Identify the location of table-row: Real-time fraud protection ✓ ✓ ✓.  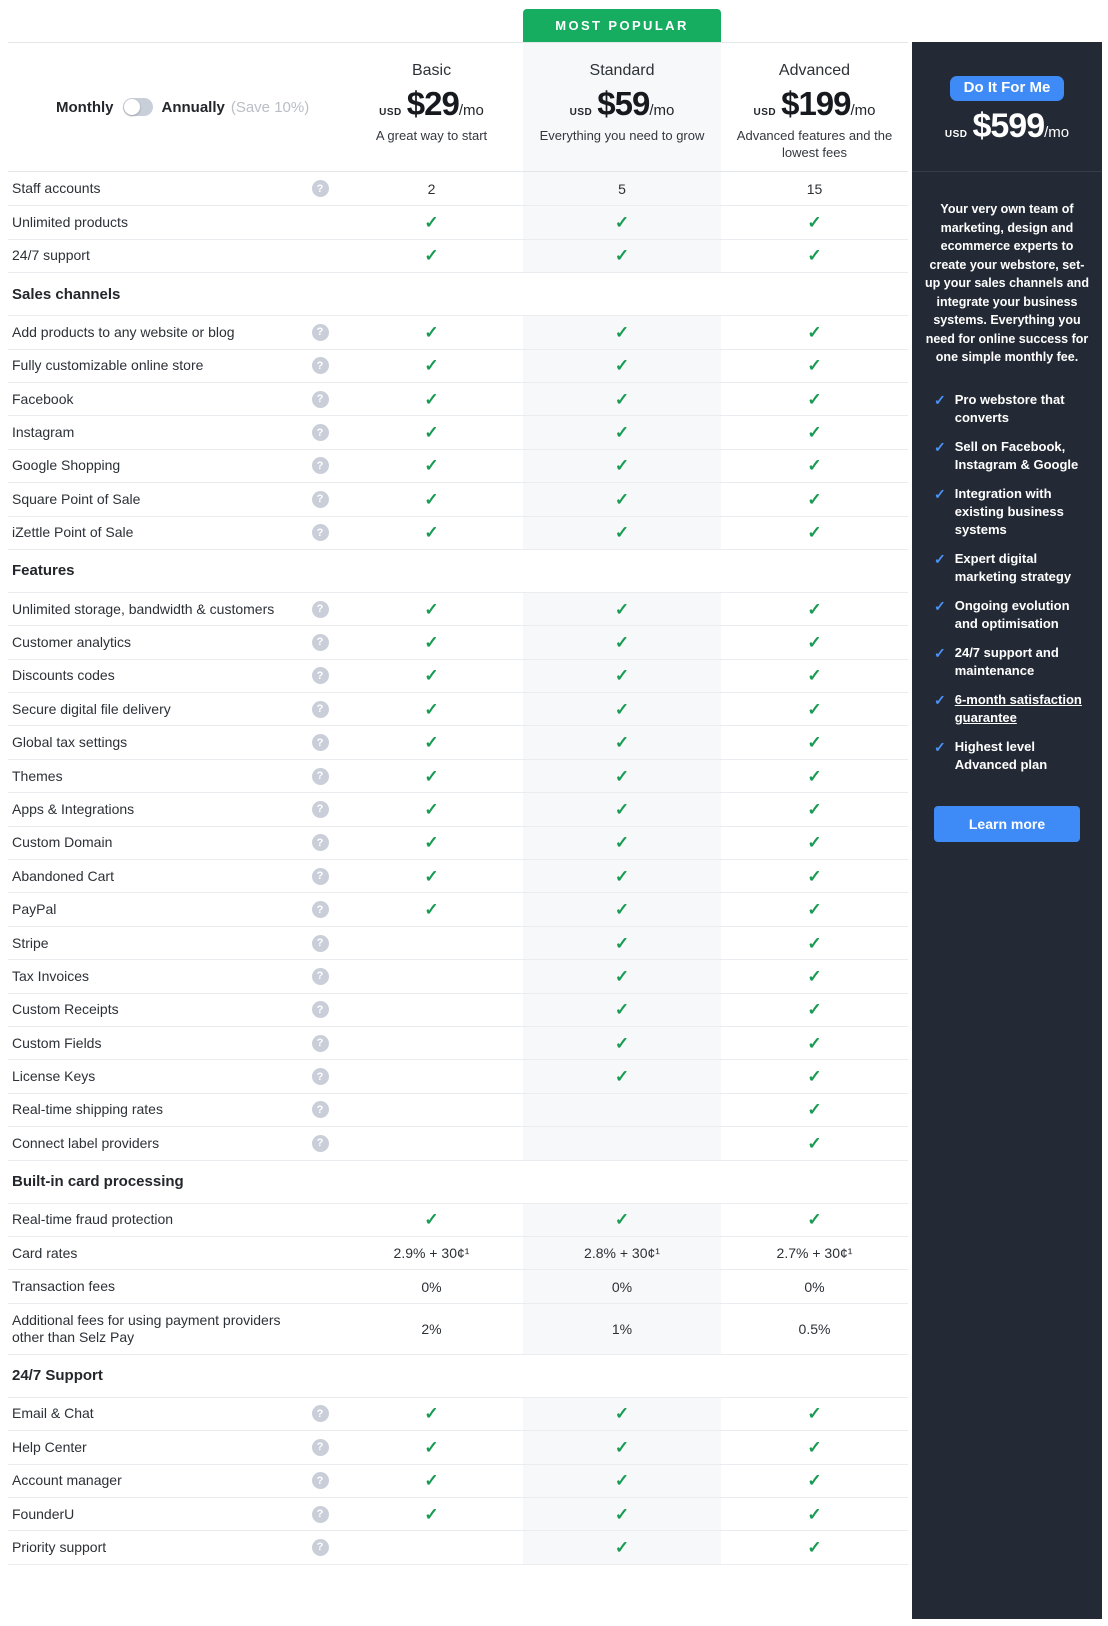
(458, 1219).